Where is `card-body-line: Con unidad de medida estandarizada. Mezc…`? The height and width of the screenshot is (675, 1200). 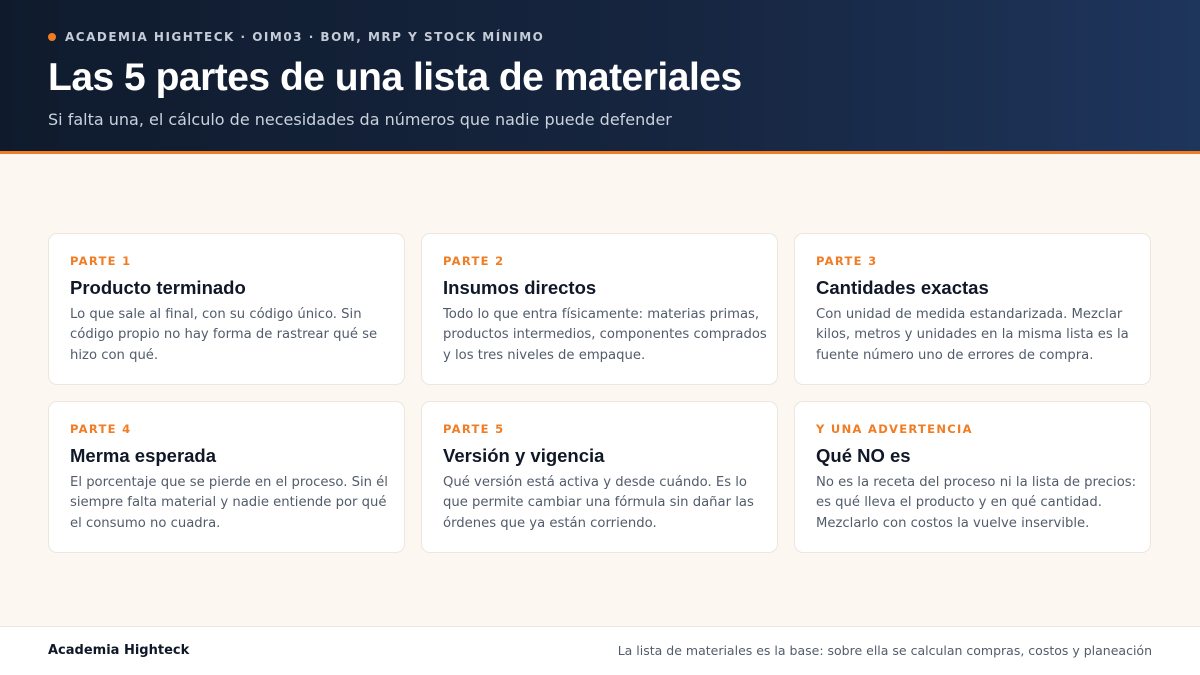
card-body-line: Con unidad de medida estandarizada. Mezc… is located at coordinates (969, 314).